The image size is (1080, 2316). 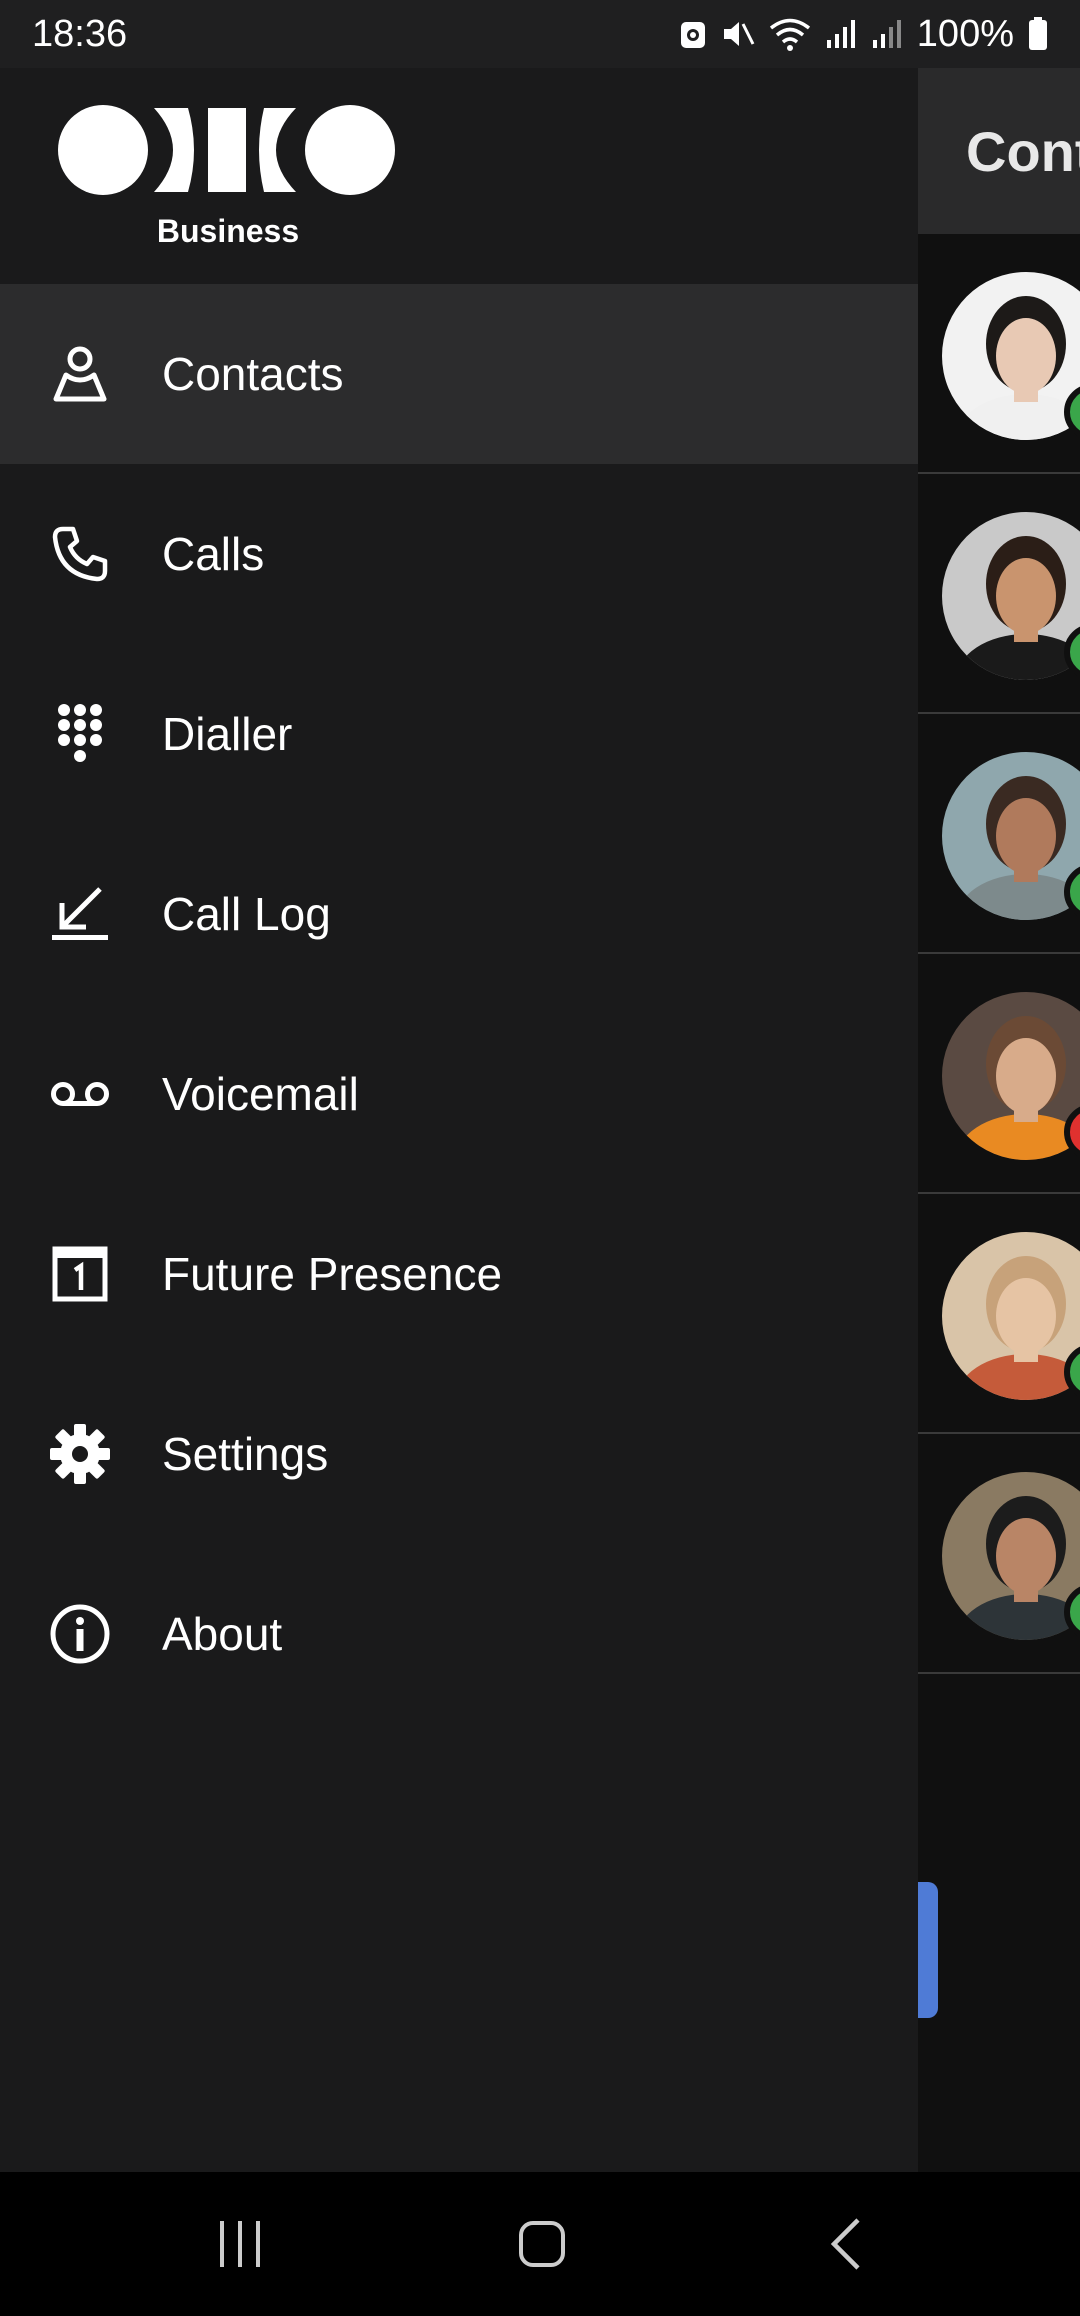 I want to click on menu-label-dialler: Dialler, so click(x=227, y=734).